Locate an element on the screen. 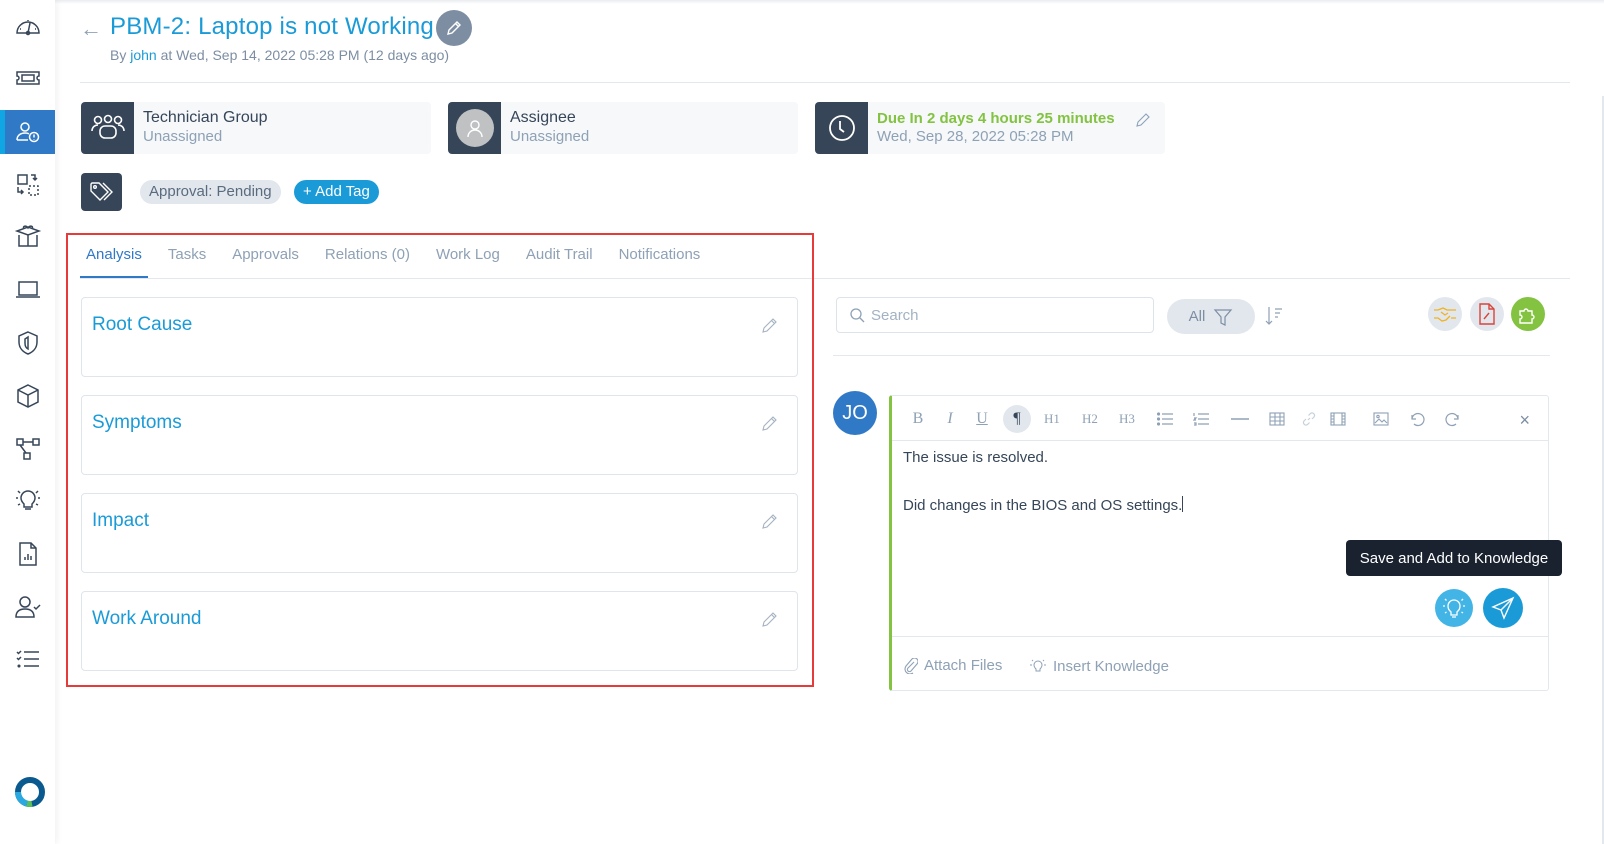 The width and height of the screenshot is (1604, 844). italic-button: I is located at coordinates (950, 419).